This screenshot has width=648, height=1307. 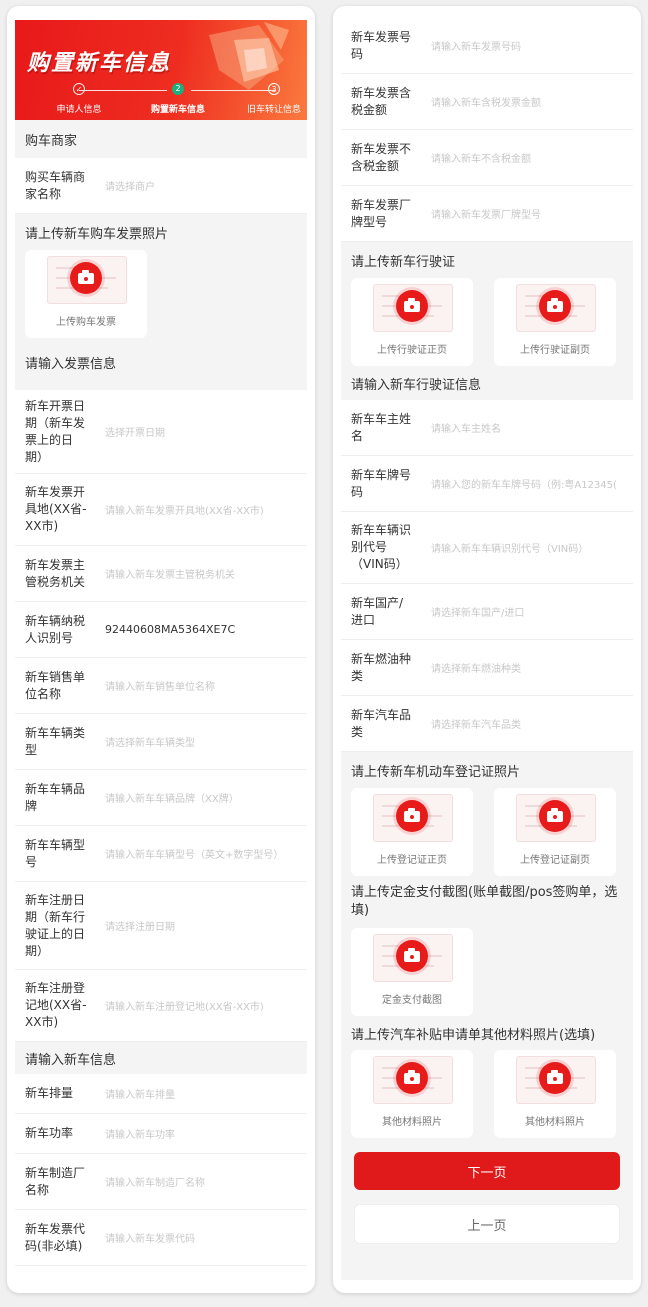 I want to click on upload-label: 上传登记证副页, so click(x=555, y=860).